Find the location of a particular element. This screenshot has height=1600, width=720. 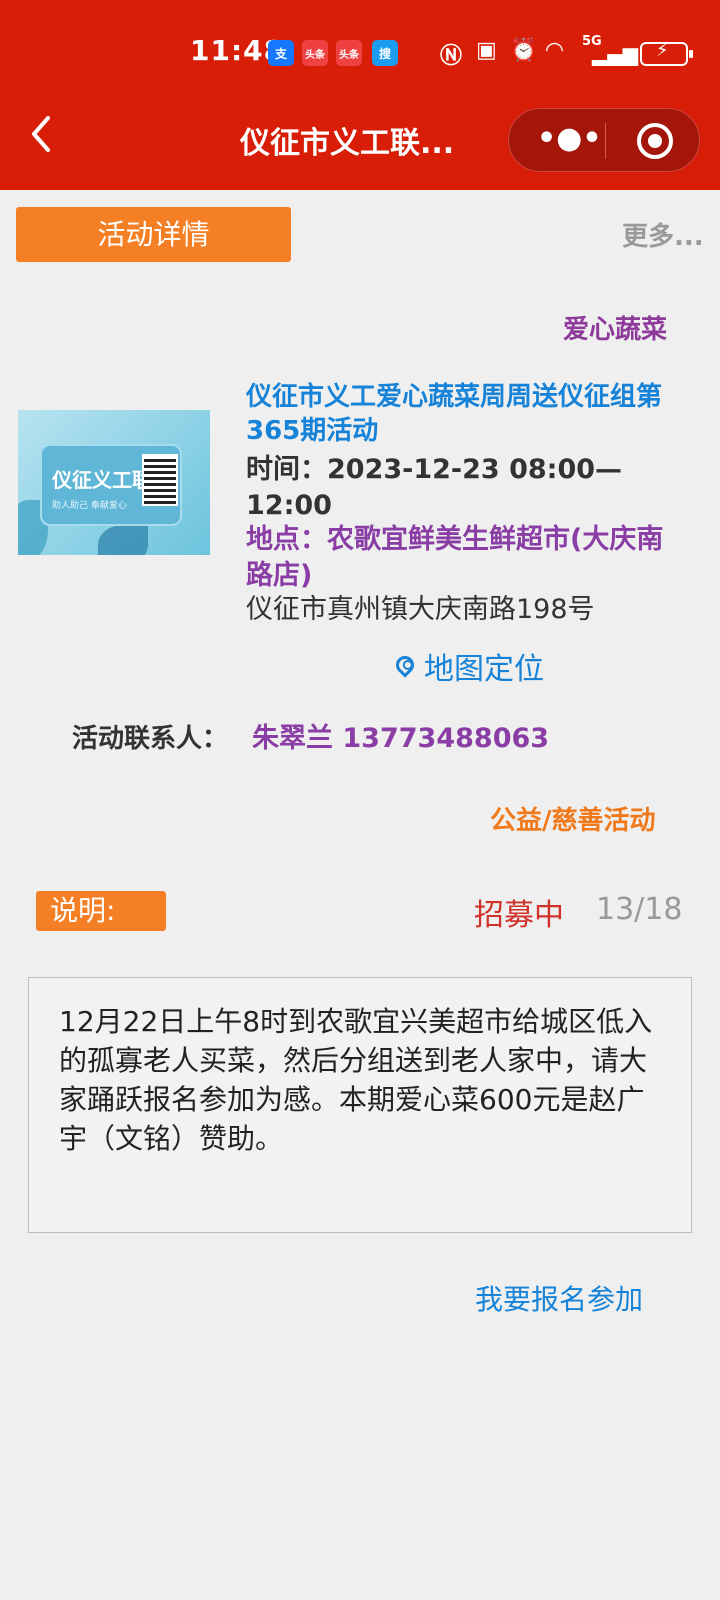

map-location-label: 地图定位 is located at coordinates (484, 669).